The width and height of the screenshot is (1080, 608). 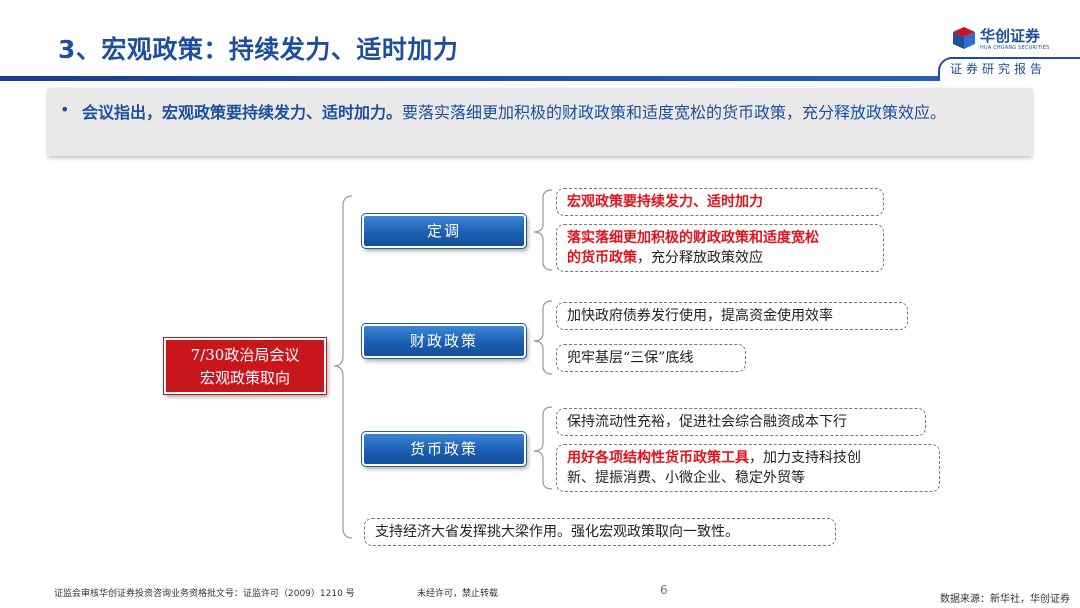 I want to click on report-type-label: 证券研究报告, so click(x=998, y=69).